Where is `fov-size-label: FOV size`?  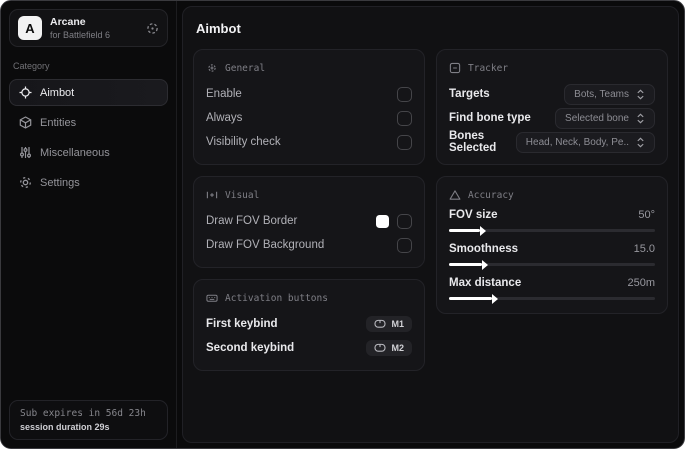
fov-size-label: FOV size is located at coordinates (473, 215).